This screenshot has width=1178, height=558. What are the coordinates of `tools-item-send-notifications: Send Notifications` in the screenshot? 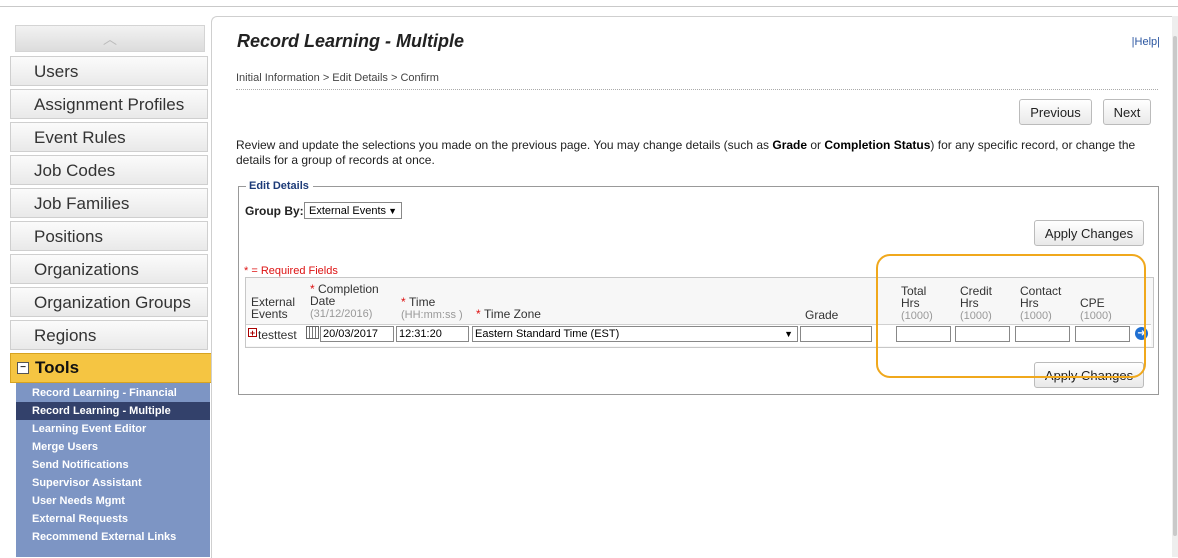 It's located at (113, 465).